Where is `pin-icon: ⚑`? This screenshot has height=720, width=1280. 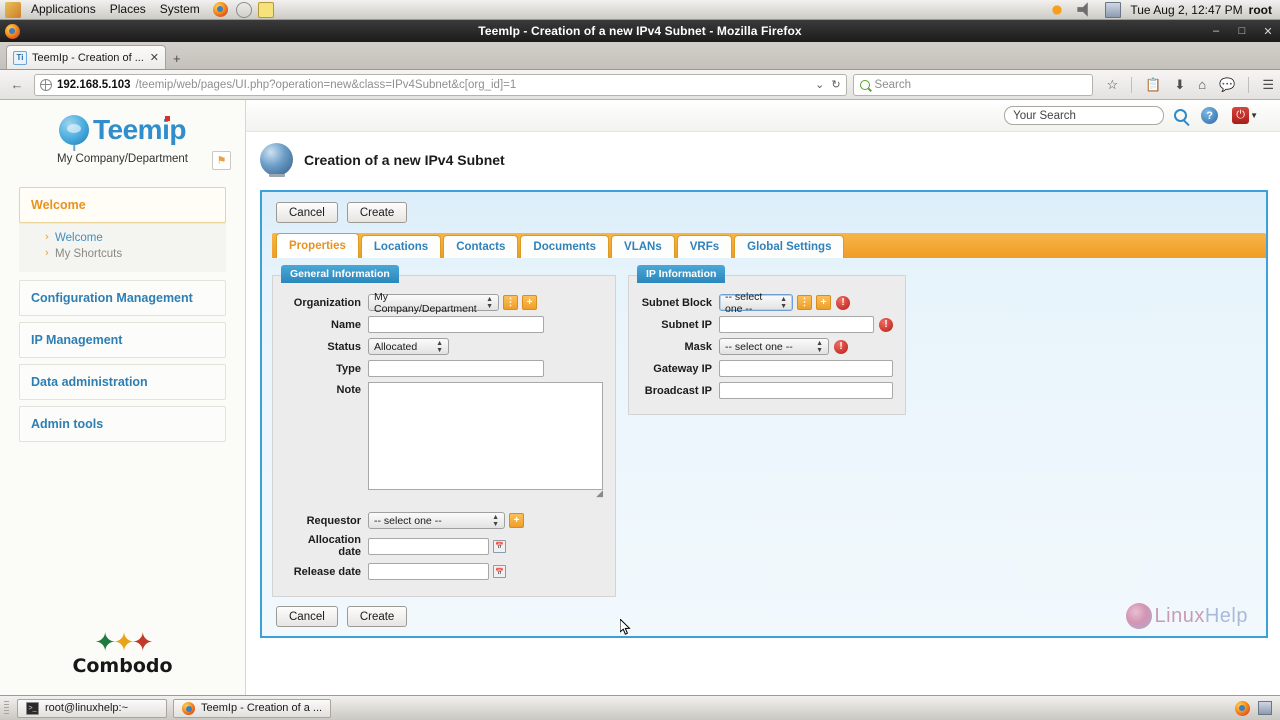 pin-icon: ⚑ is located at coordinates (221, 160).